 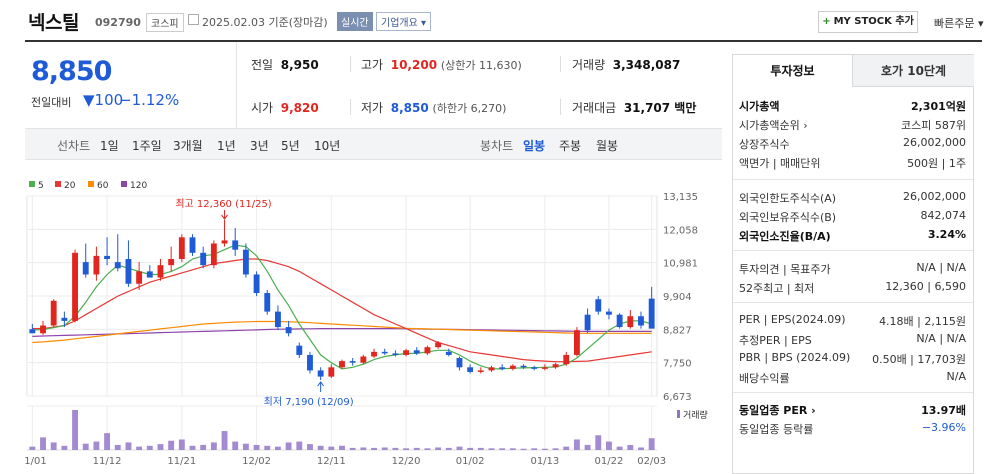 I want to click on legend-label-ma20: 20, so click(x=70, y=186).